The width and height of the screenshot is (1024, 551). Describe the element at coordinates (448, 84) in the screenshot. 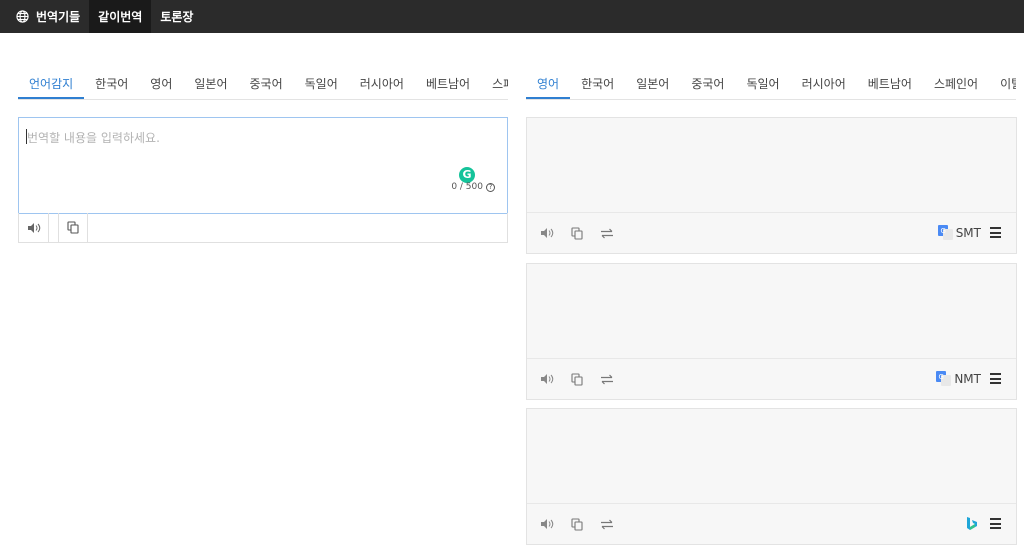

I see `tab-source-vietnamese: 베트남어` at that location.